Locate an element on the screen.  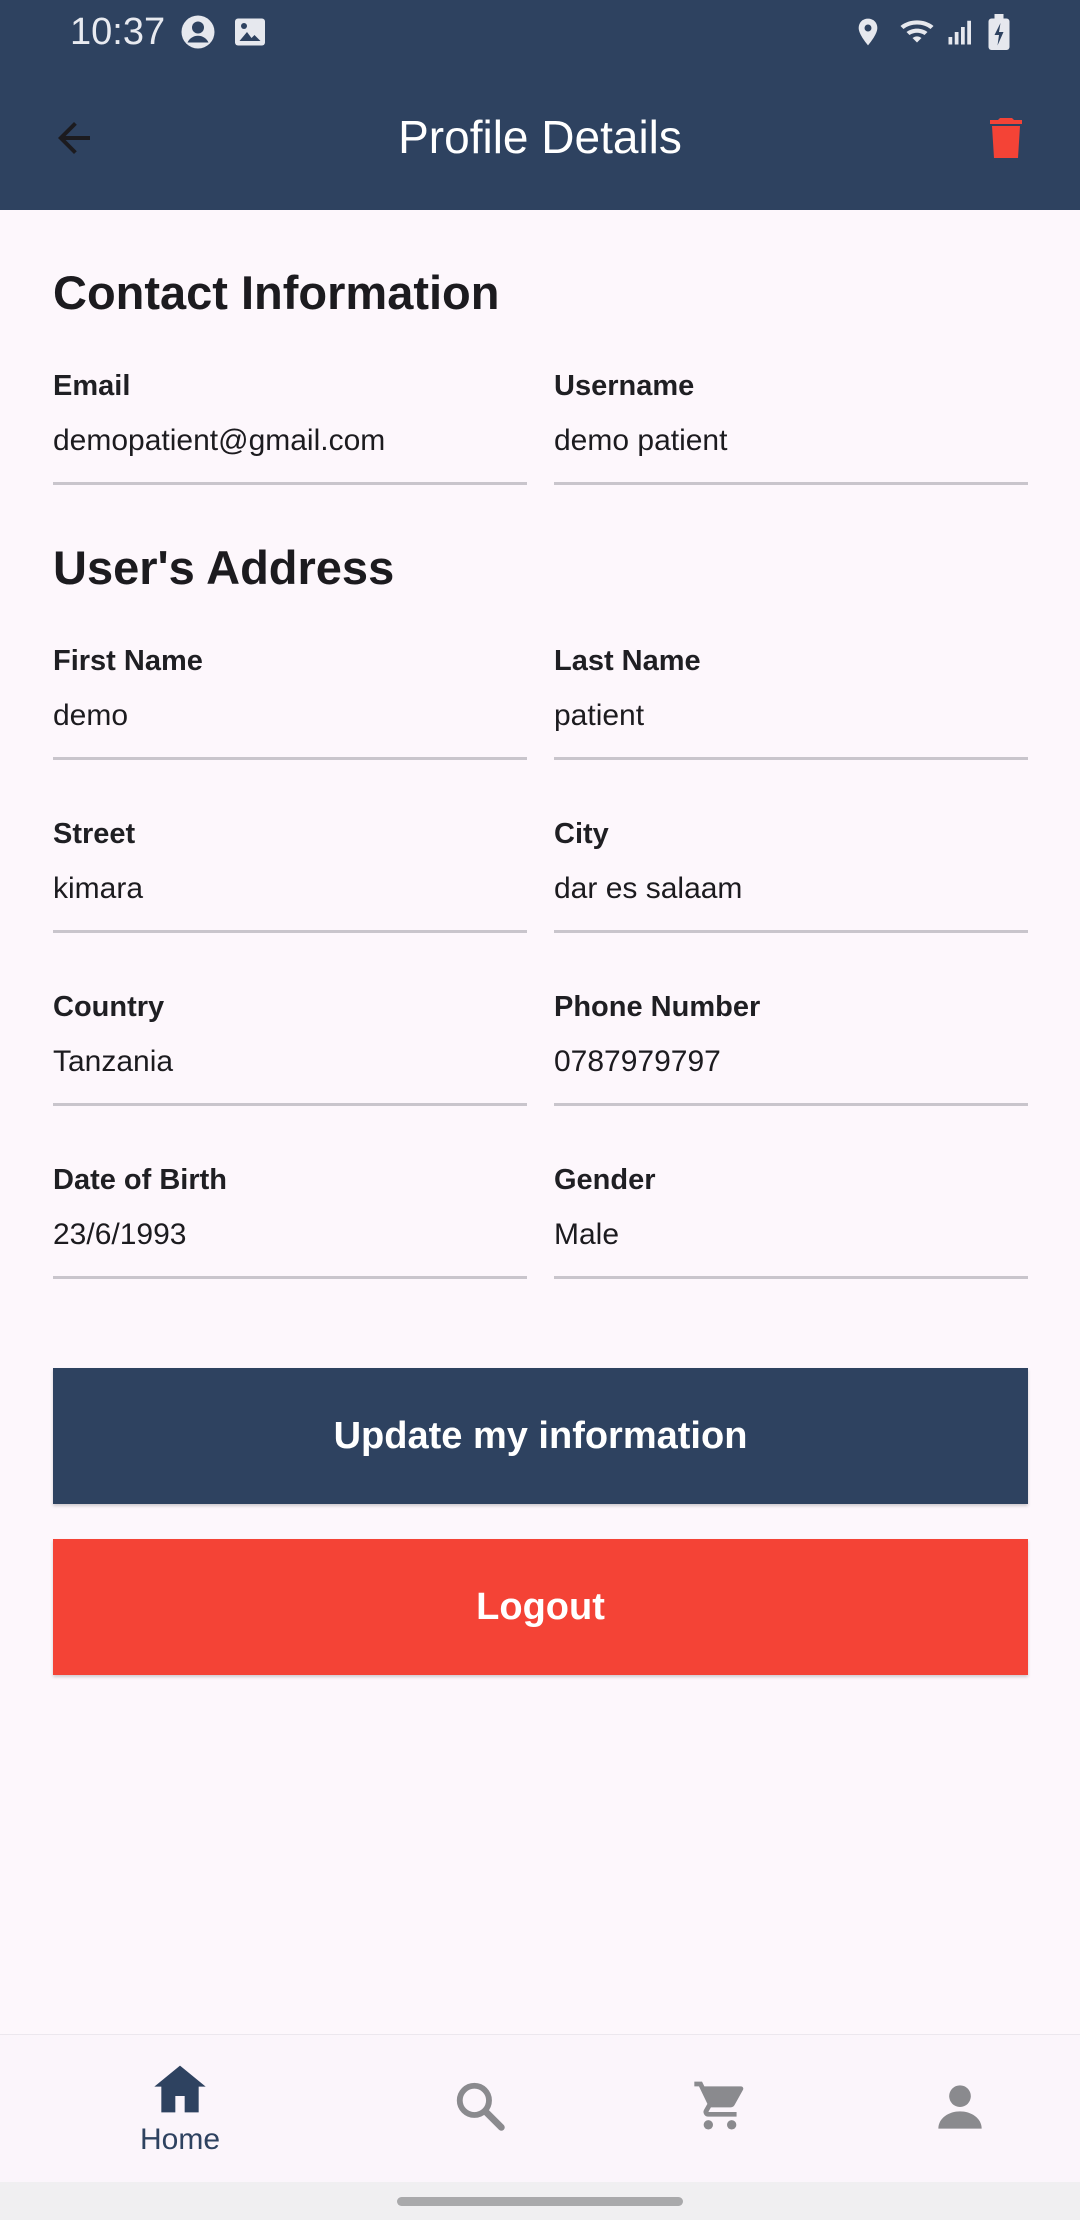
nav-item-home: Home is located at coordinates (180, 2109).